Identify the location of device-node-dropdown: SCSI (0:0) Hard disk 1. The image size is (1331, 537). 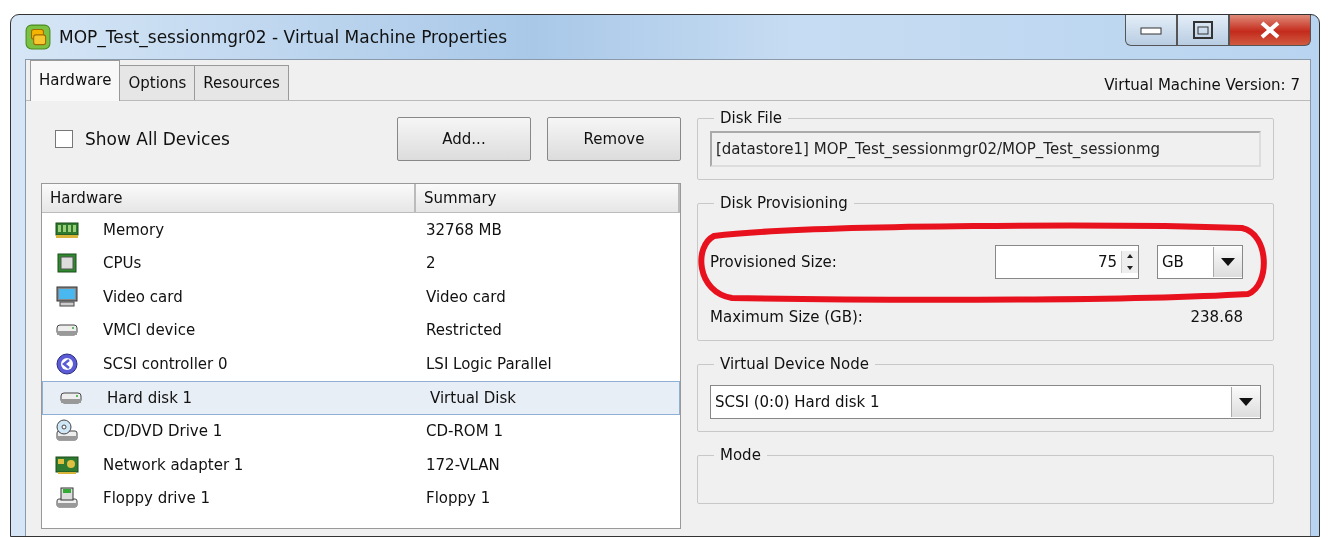
(985, 402).